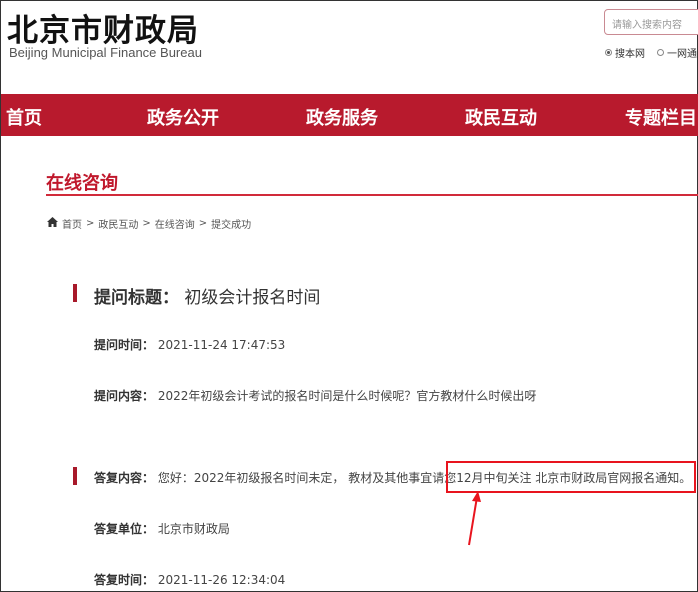 Image resolution: width=698 pixels, height=592 pixels. I want to click on value: 2021-11-26 12:34:04, so click(221, 580).